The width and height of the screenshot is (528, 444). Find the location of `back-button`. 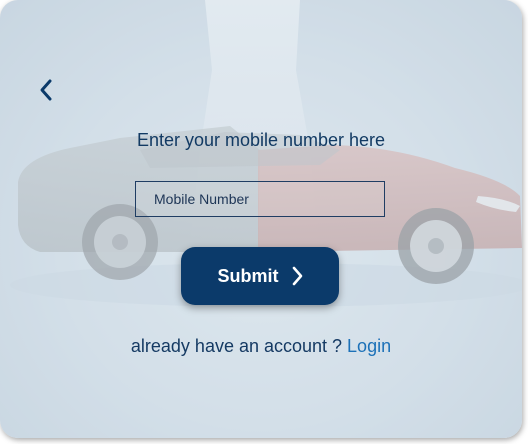

back-button is located at coordinates (46, 90).